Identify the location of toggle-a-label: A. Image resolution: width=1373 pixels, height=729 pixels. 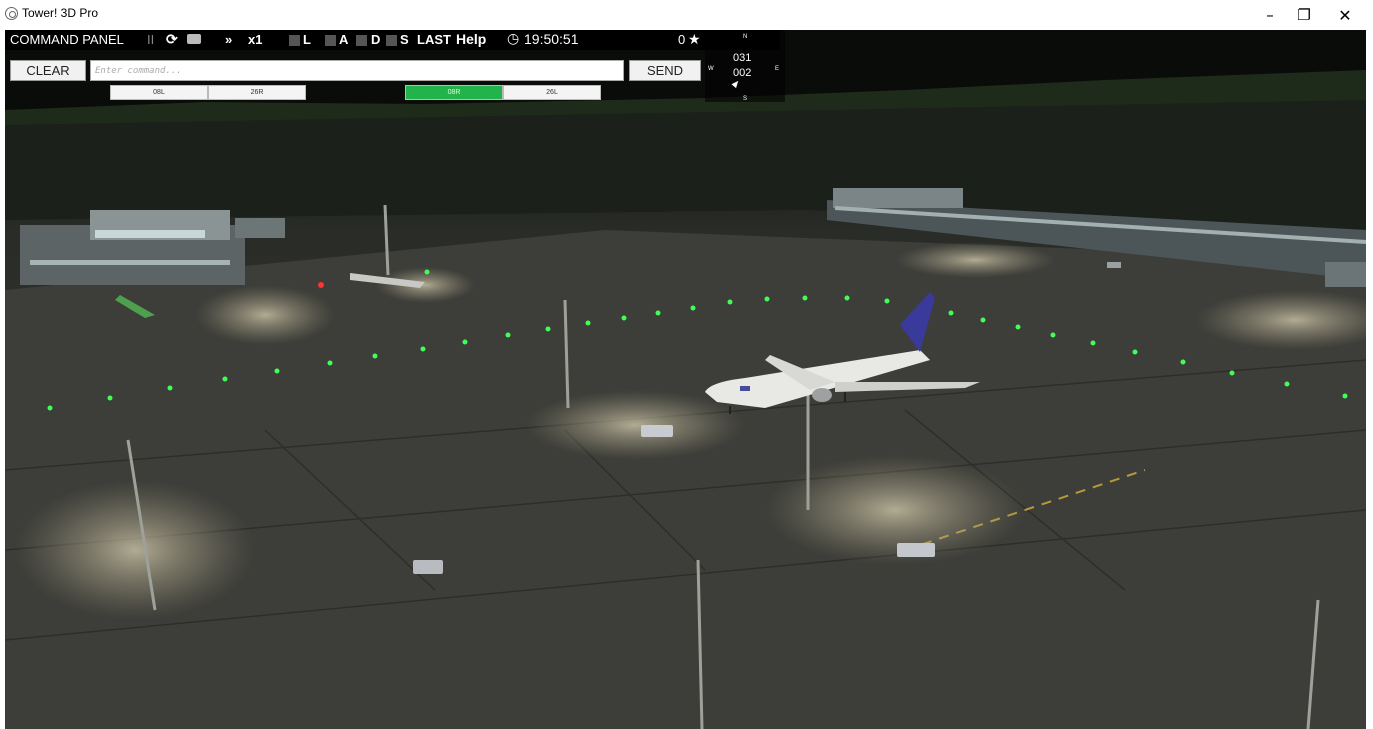
(343, 39).